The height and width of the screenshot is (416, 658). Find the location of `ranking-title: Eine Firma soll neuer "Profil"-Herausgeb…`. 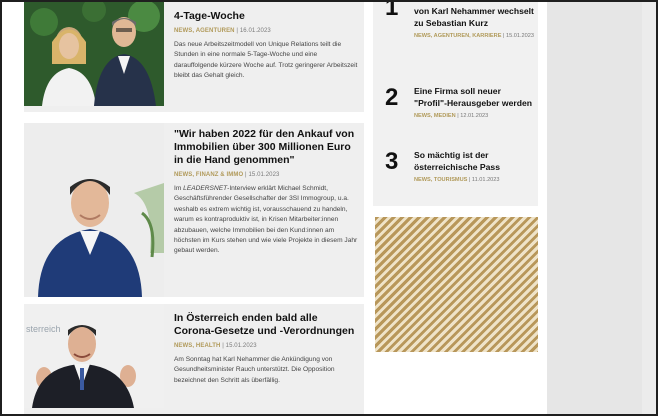

ranking-title: Eine Firma soll neuer "Profil"-Herausgeb… is located at coordinates (474, 97).